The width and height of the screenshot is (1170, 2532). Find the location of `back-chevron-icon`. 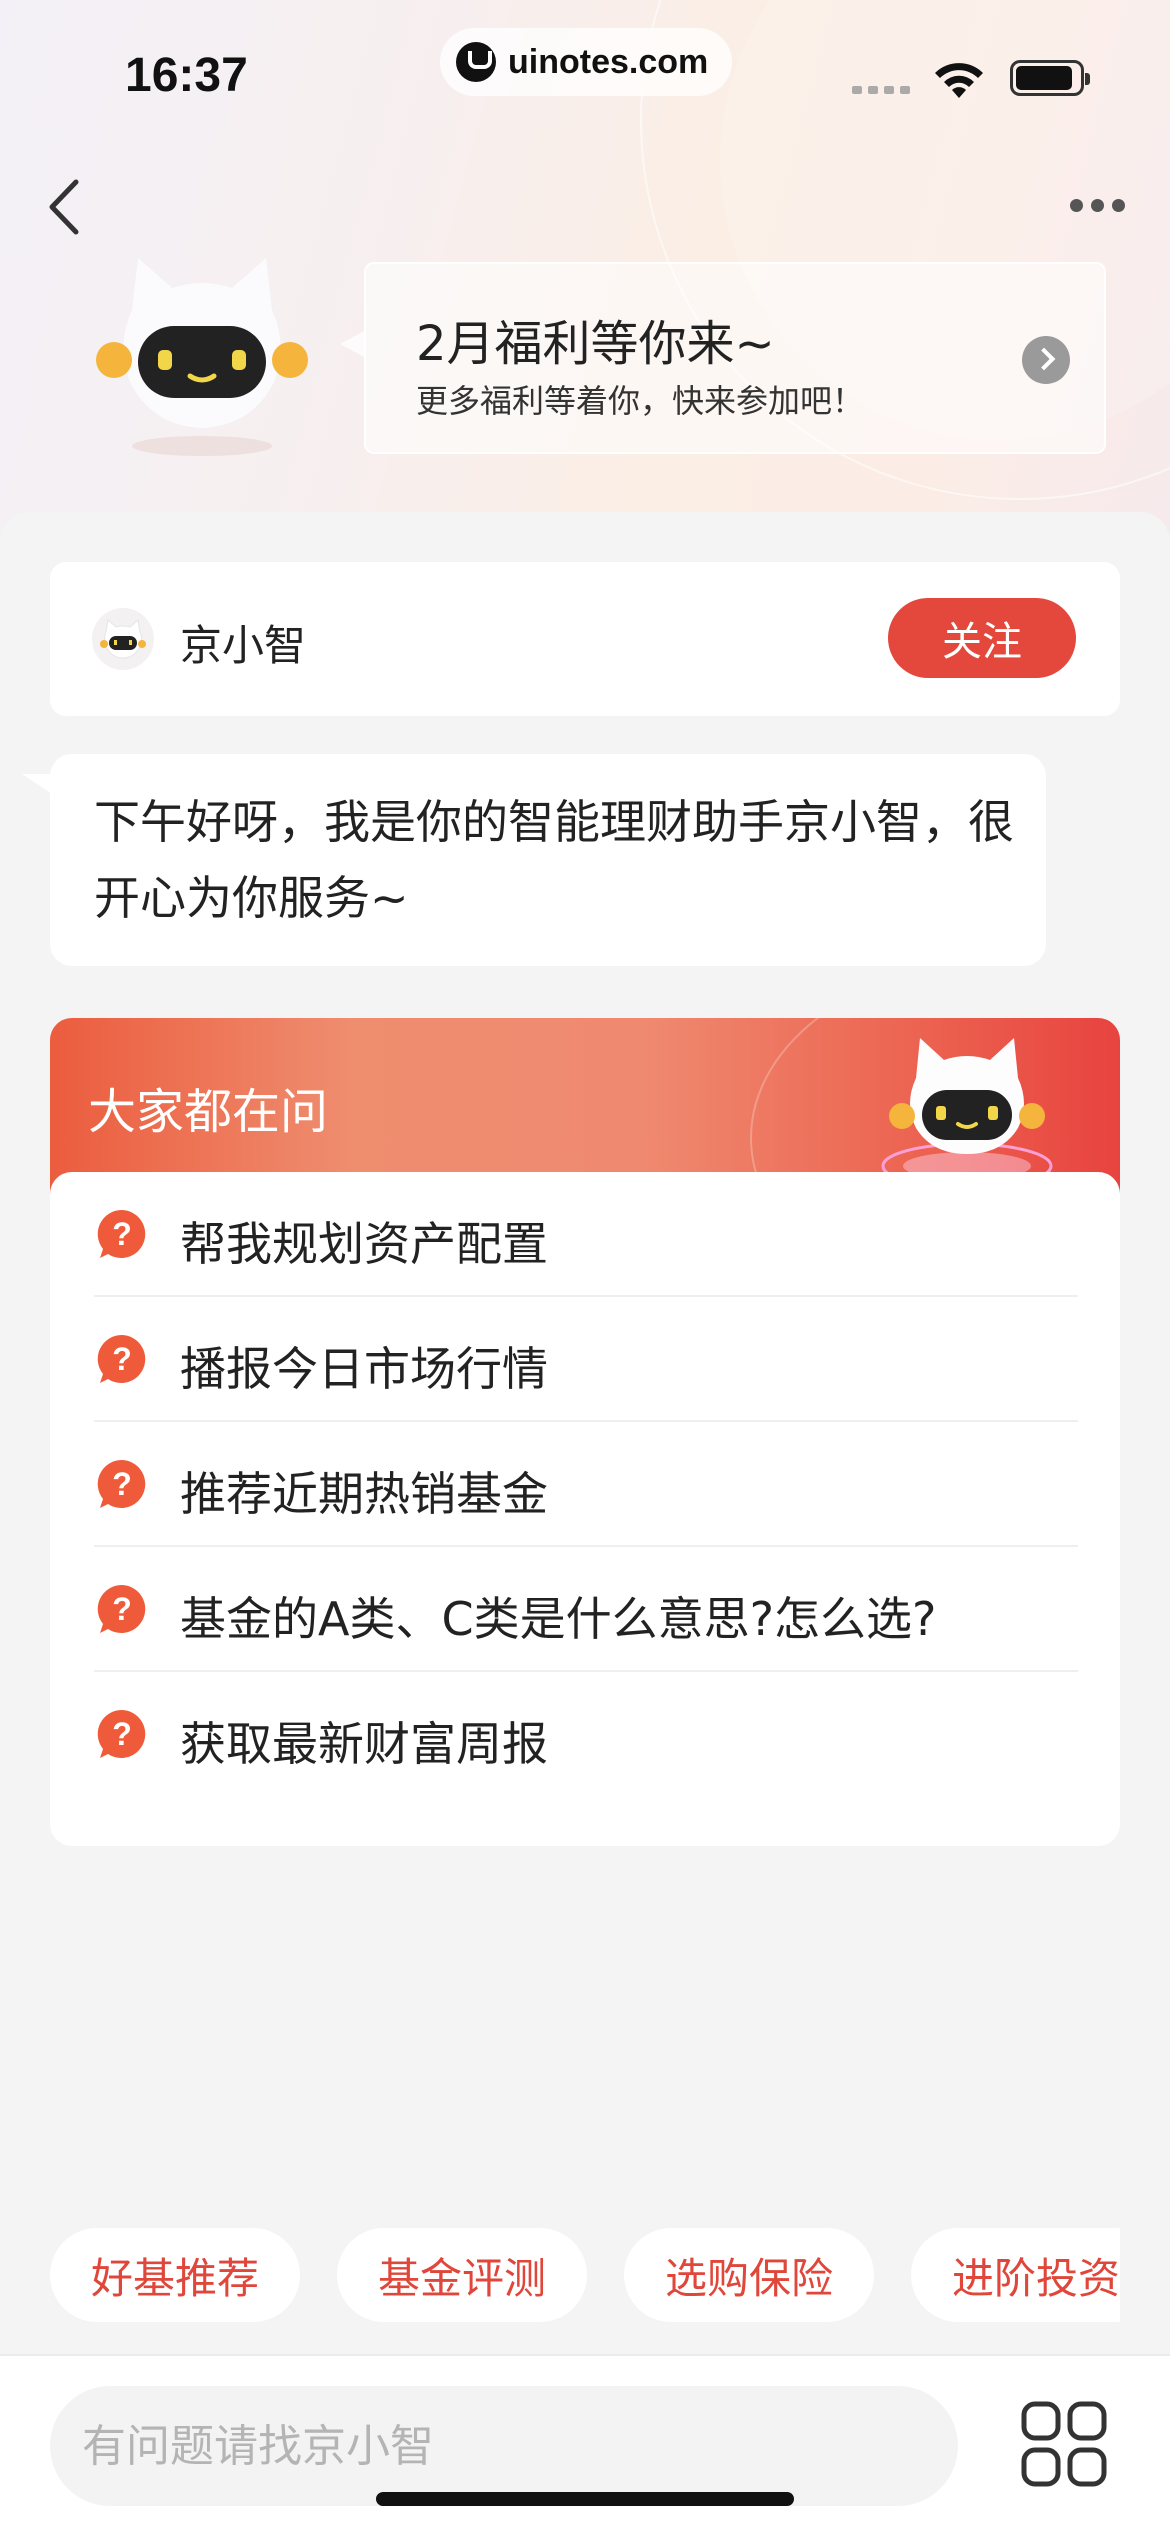

back-chevron-icon is located at coordinates (70, 207).